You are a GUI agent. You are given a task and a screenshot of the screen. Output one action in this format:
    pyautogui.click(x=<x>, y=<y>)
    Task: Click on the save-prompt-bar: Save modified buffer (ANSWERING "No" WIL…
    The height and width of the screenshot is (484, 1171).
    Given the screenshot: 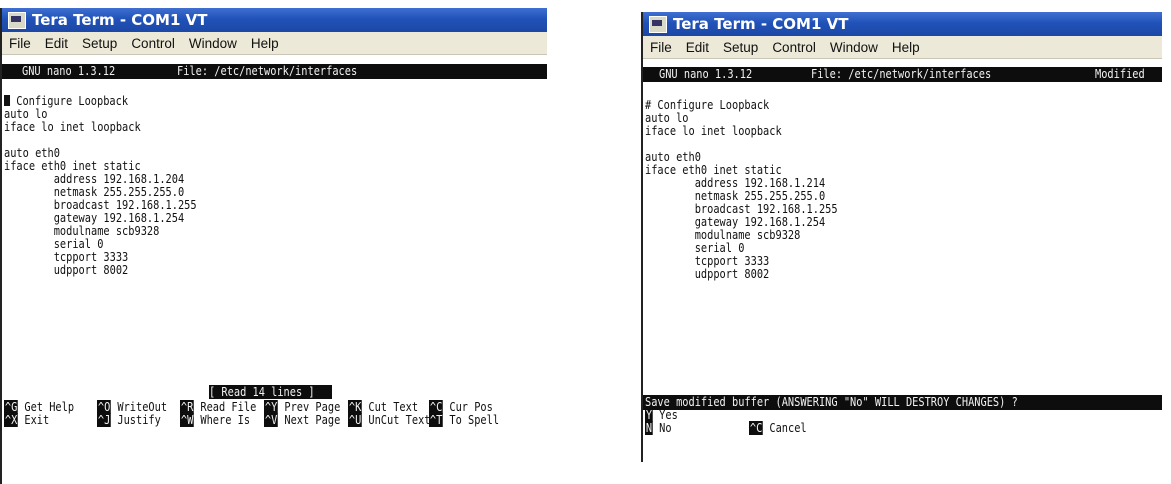 What is the action you would take?
    pyautogui.click(x=902, y=402)
    